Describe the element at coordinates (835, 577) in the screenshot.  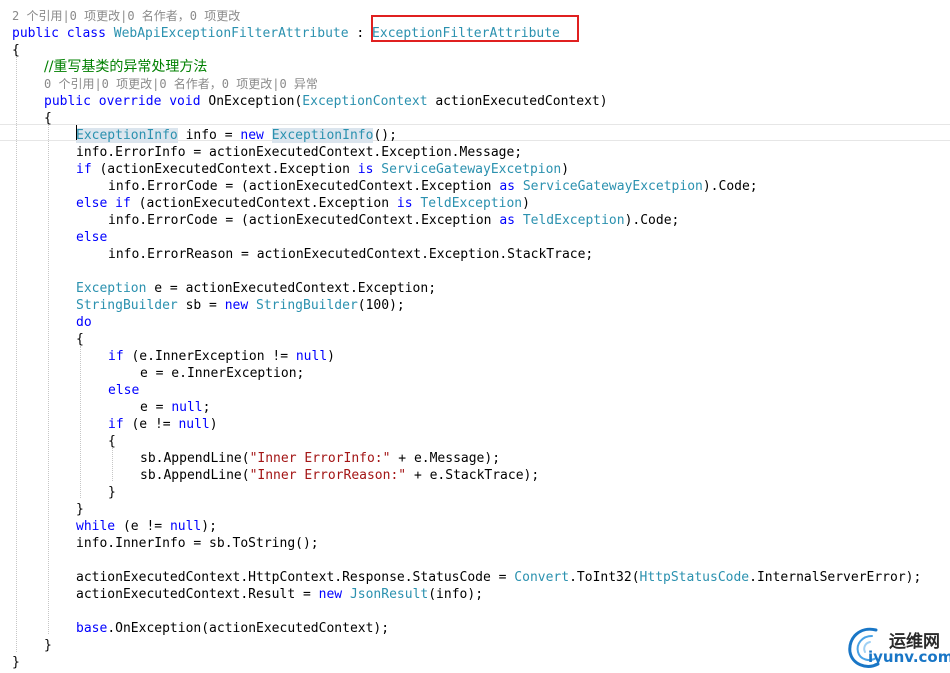
I see `code-token: .InternalServerError);` at that location.